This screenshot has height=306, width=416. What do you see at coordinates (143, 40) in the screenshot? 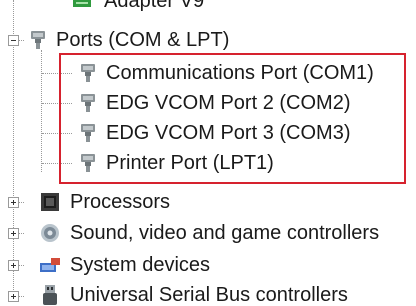
I see `tree-item-label: Ports (COM & LPT)` at bounding box center [143, 40].